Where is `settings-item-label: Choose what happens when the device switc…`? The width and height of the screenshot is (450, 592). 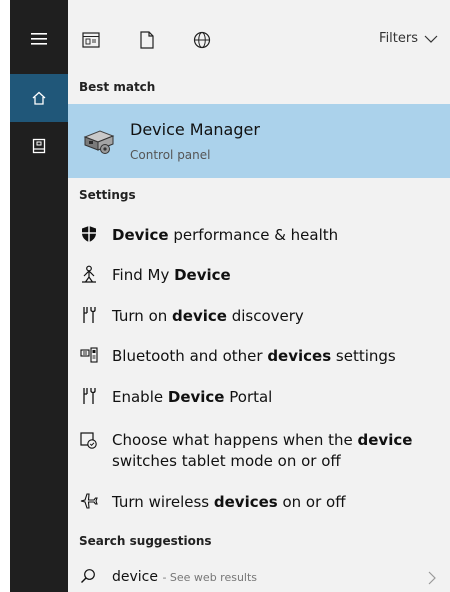 settings-item-label: Choose what happens when the device switc… is located at coordinates (262, 450).